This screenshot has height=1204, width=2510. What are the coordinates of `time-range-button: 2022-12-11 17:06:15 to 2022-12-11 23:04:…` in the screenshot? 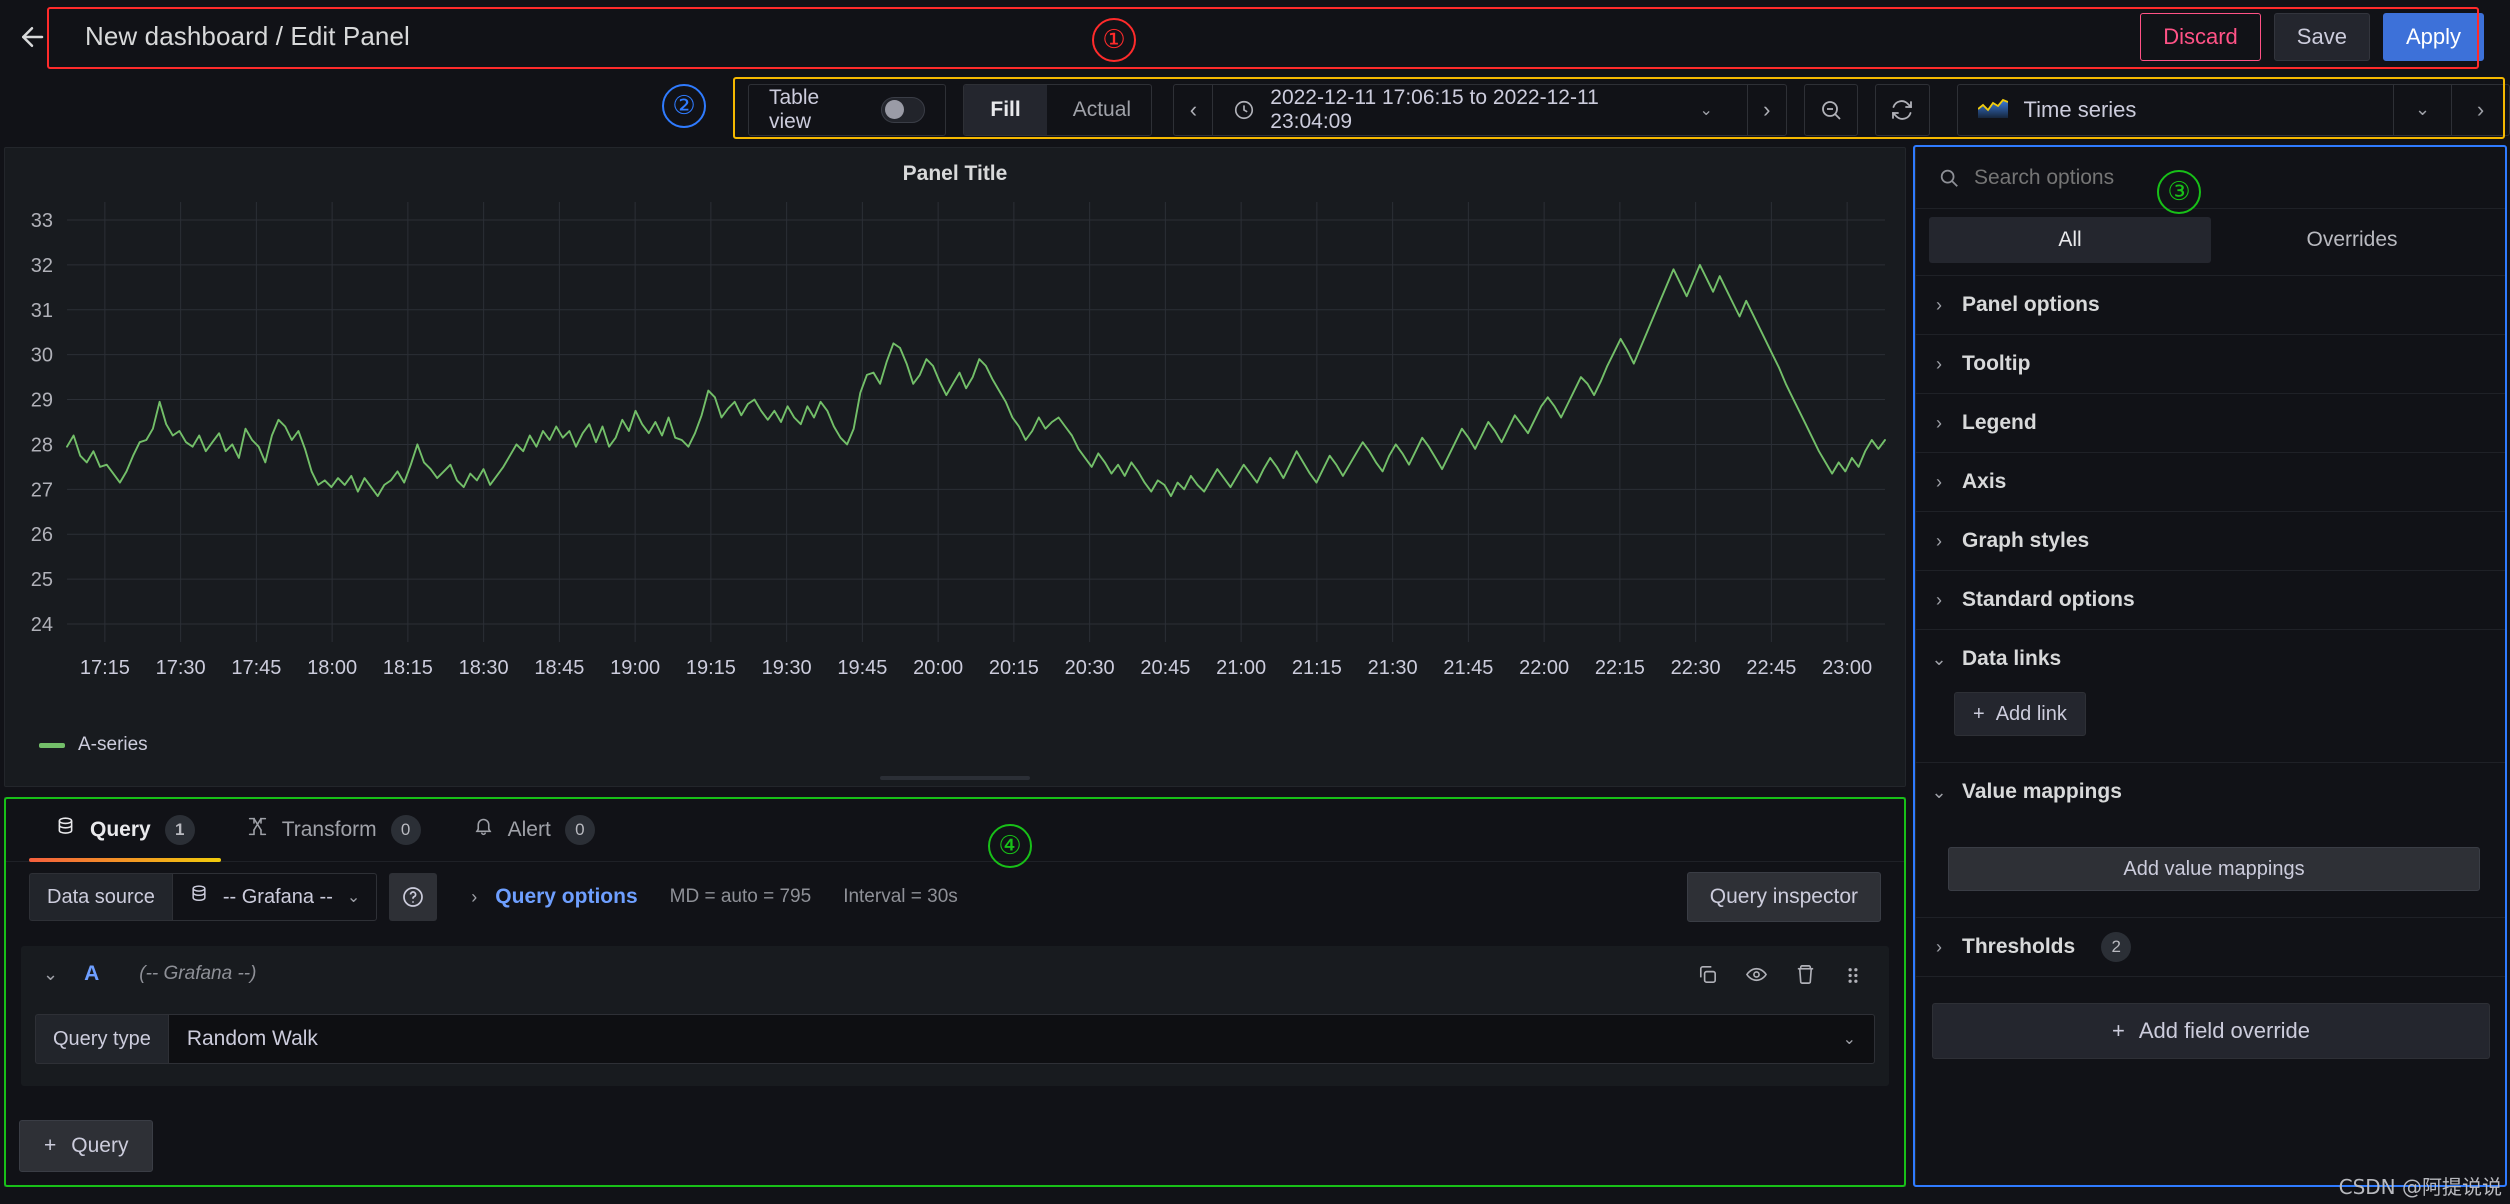 It's located at (1480, 110).